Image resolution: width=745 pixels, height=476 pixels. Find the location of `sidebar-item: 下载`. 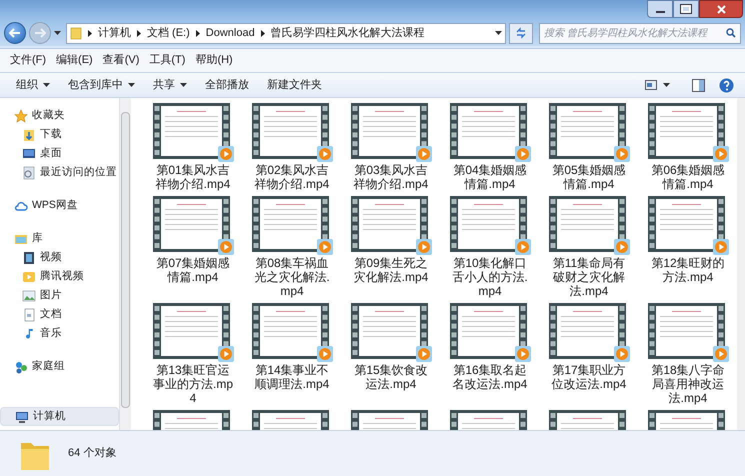

sidebar-item: 下载 is located at coordinates (59, 134).